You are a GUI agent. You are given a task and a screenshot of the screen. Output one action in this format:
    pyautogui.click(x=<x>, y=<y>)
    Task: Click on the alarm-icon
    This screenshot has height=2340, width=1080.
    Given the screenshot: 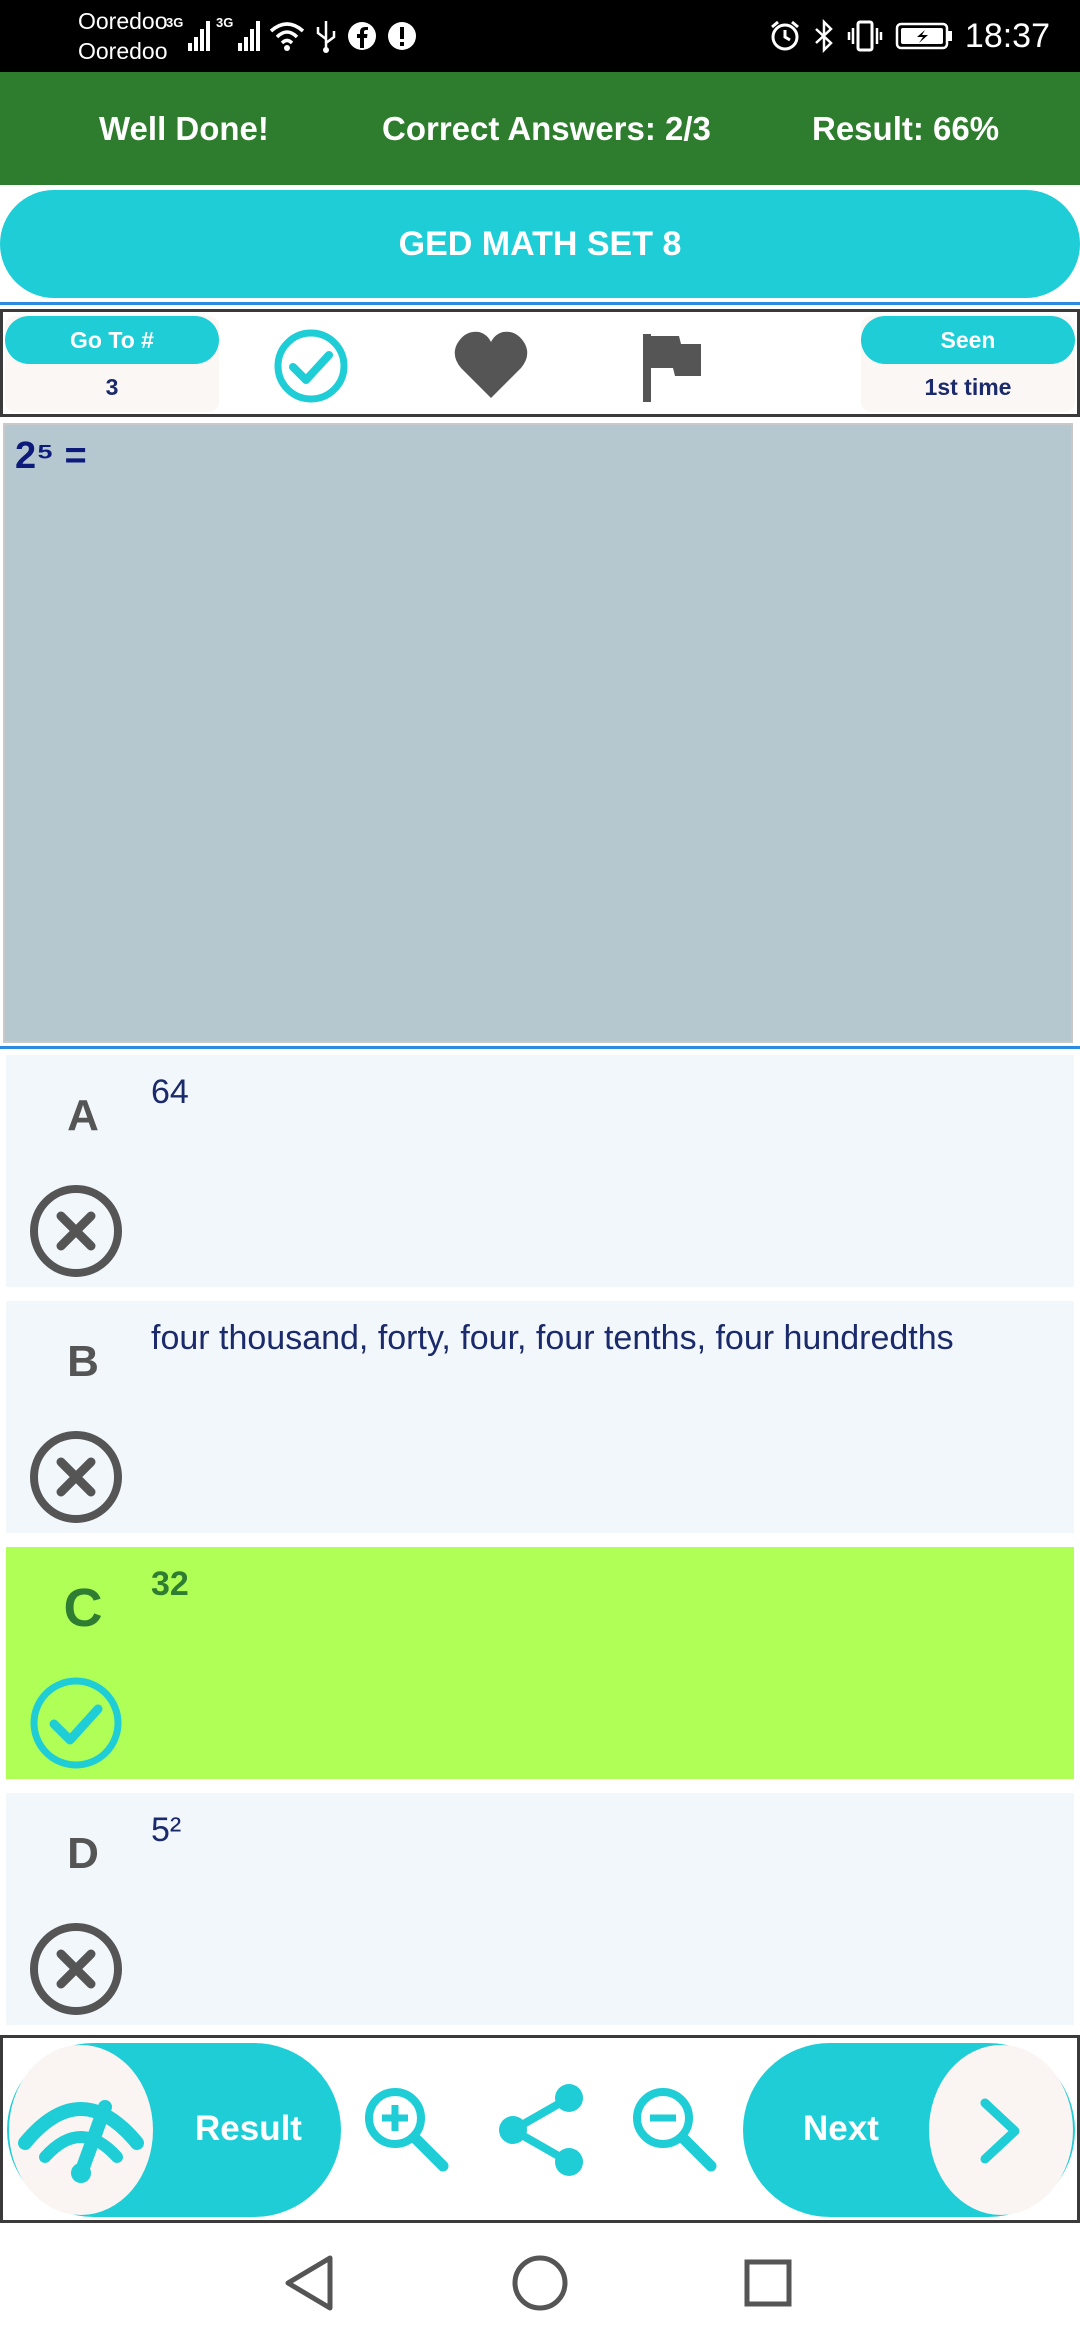 What is the action you would take?
    pyautogui.click(x=785, y=36)
    